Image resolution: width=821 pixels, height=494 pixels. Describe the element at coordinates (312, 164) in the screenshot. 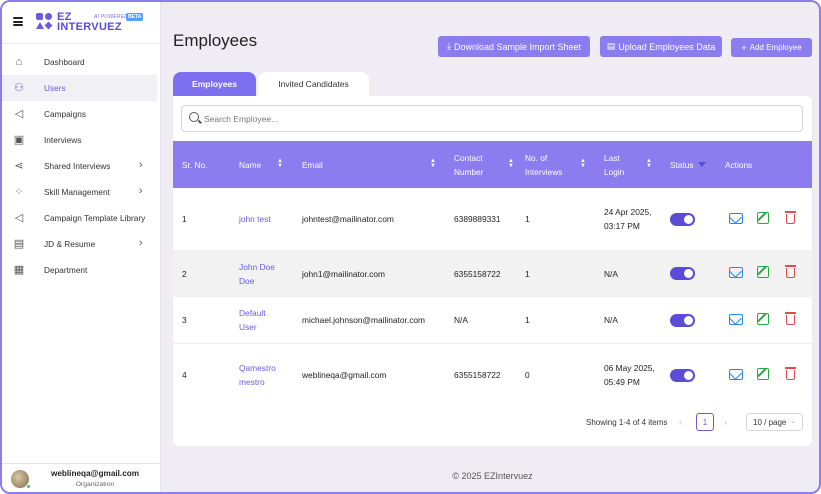

I see `col-email: Email` at that location.